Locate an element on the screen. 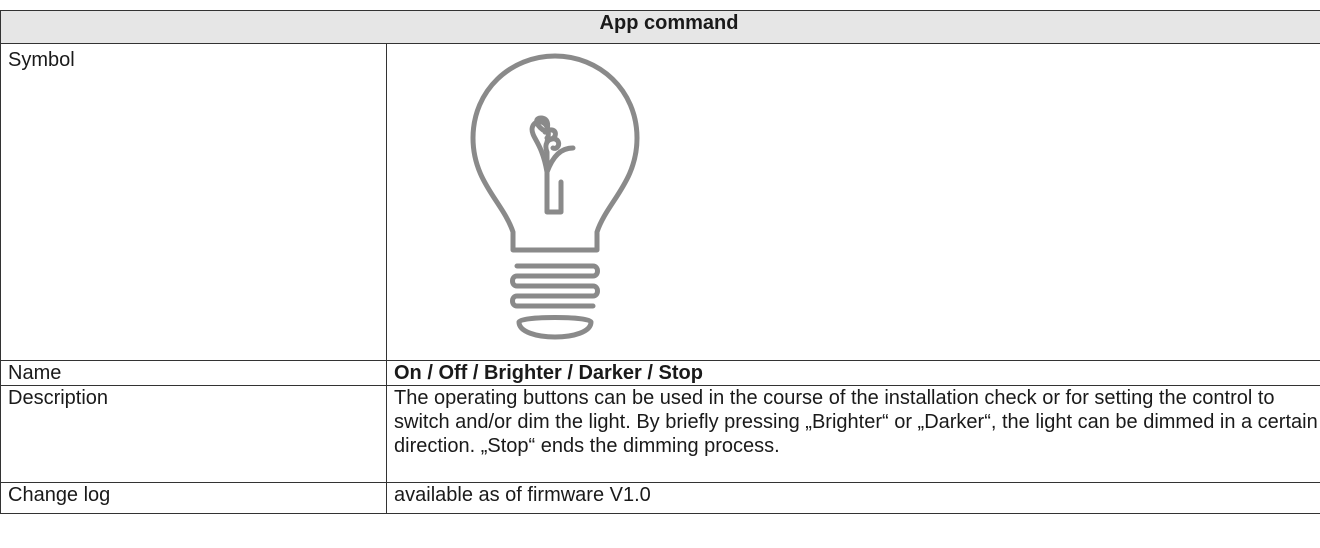 Image resolution: width=1320 pixels, height=548 pixels. name-value: On / Off / Brighter / Darker / Stop is located at coordinates (853, 373).